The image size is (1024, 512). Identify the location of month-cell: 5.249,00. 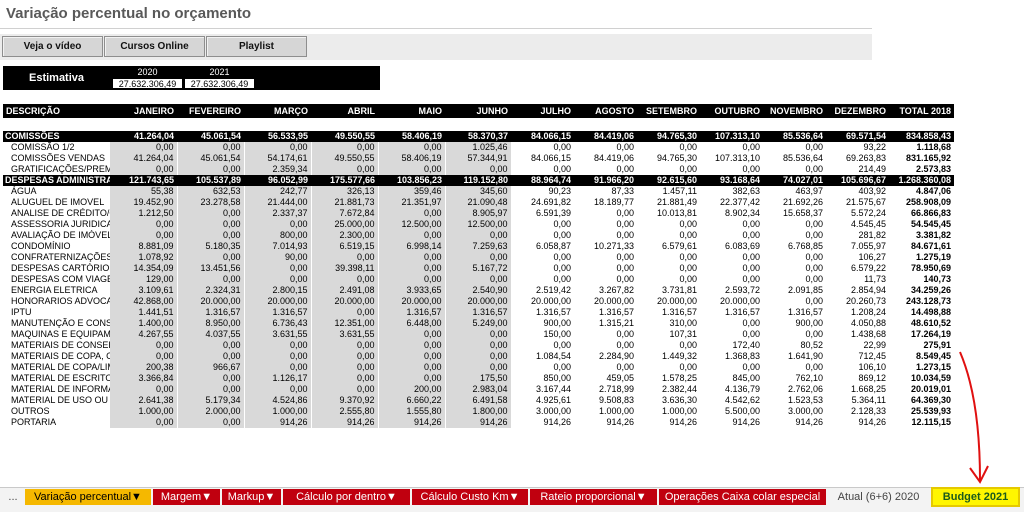
(478, 323).